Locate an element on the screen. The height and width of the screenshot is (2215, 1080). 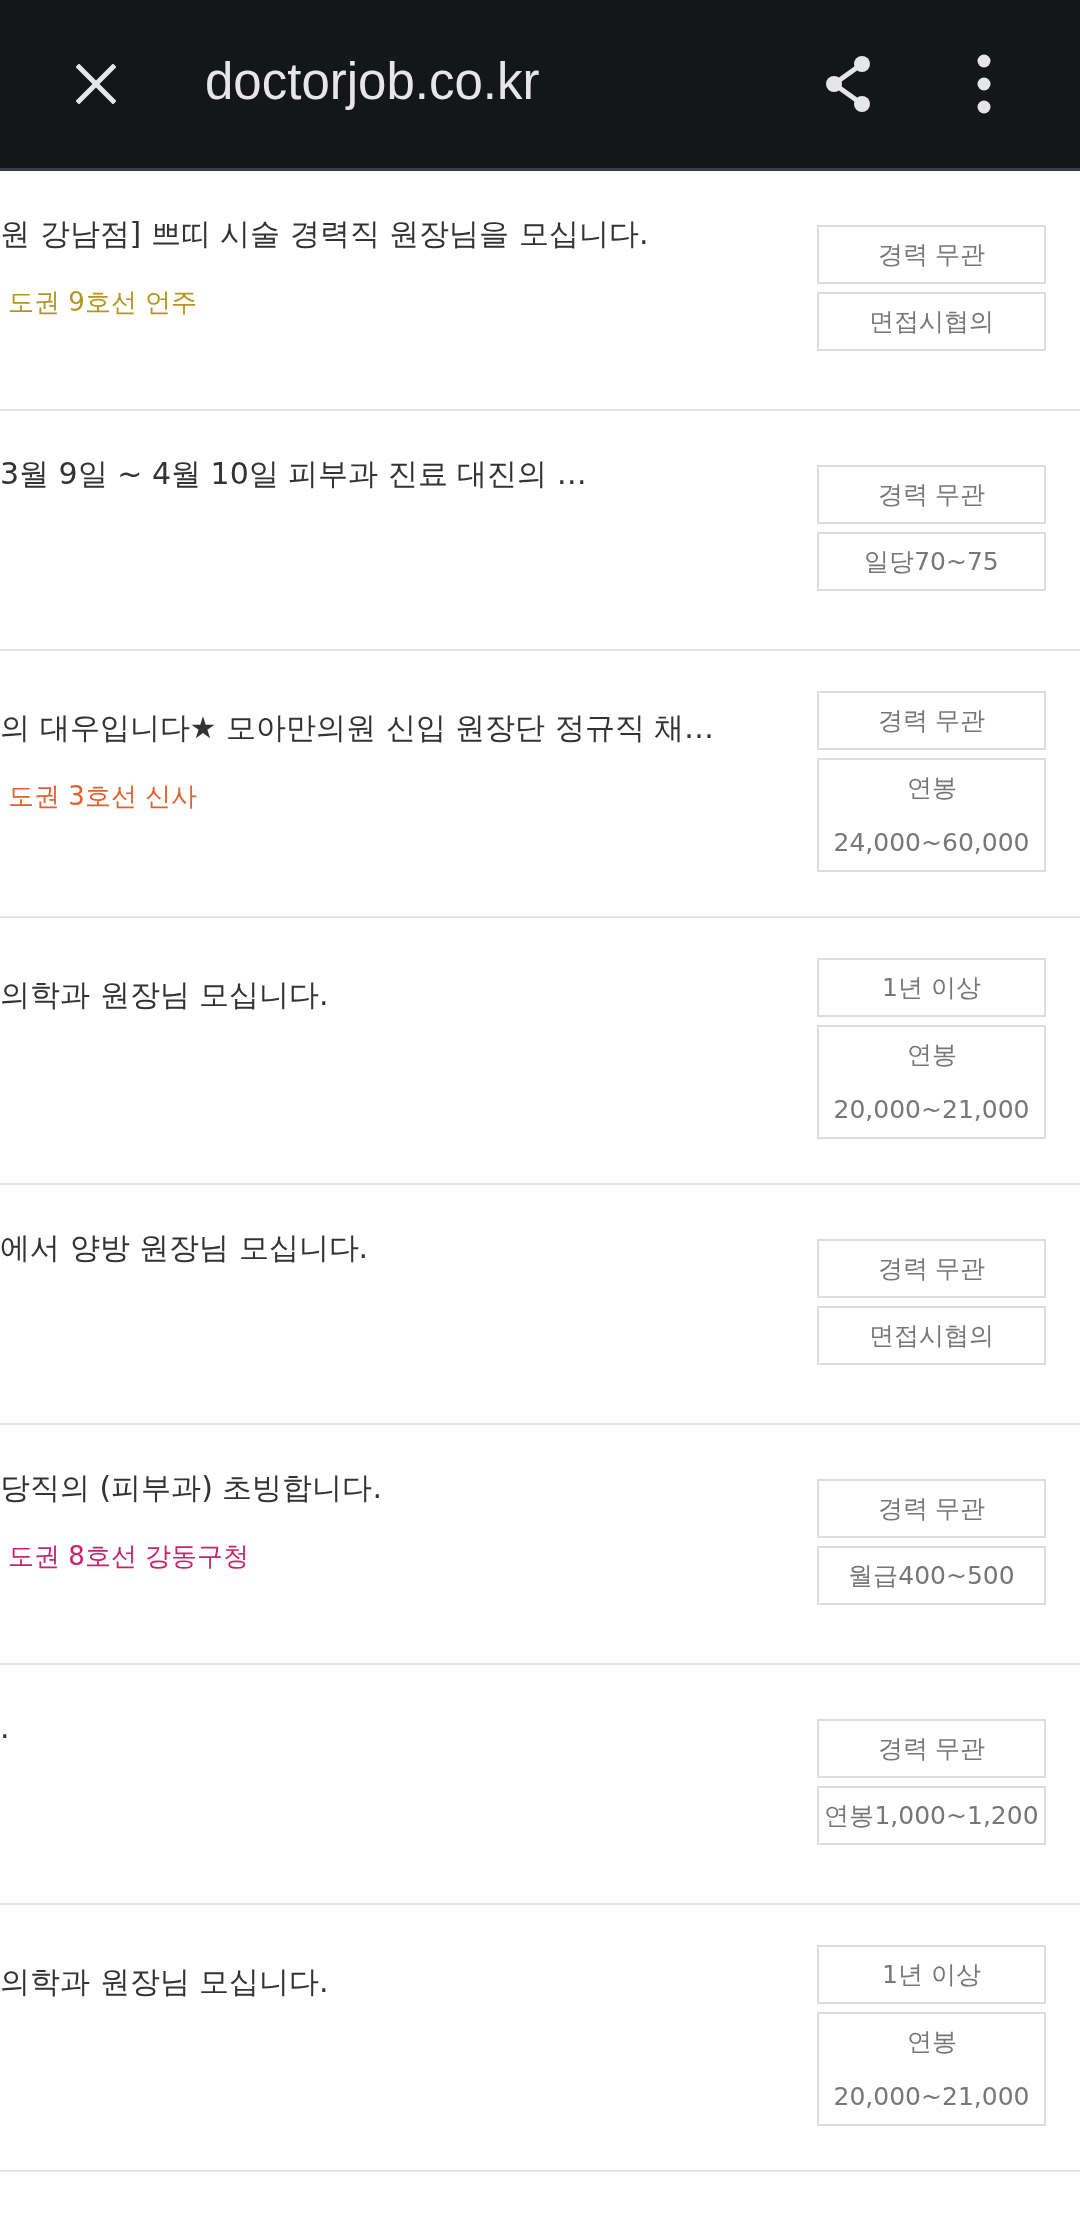
job-title-link: 당직의 (피부과) 초빙합니다. is located at coordinates (191, 1488).